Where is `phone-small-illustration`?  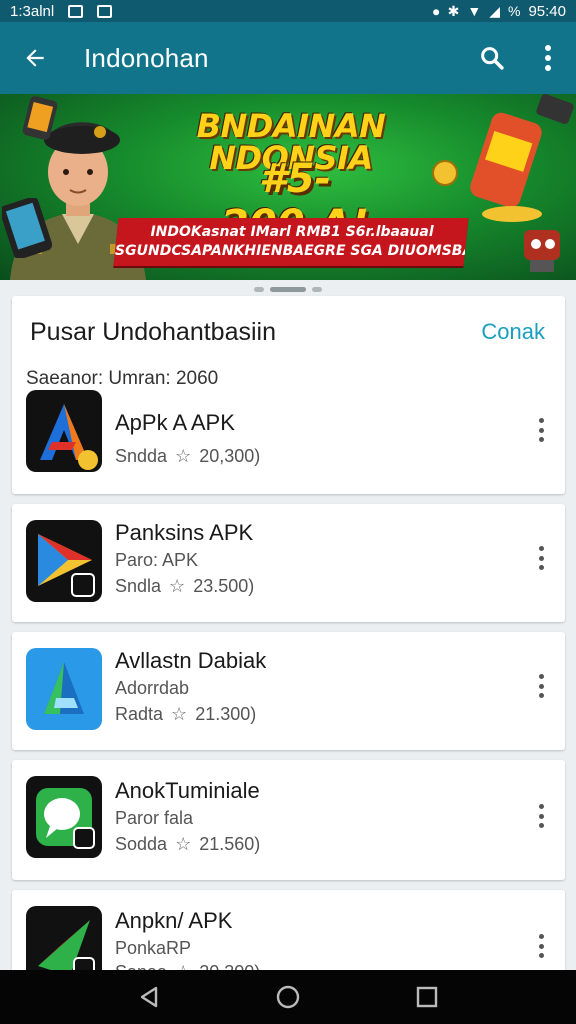
phone-small-illustration is located at coordinates (40, 118).